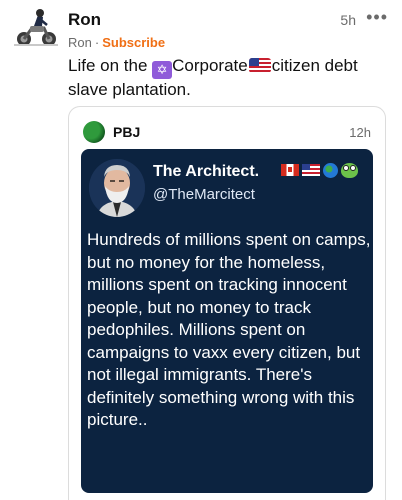  What do you see at coordinates (94, 132) in the screenshot?
I see `quoted-author-avatar` at bounding box center [94, 132].